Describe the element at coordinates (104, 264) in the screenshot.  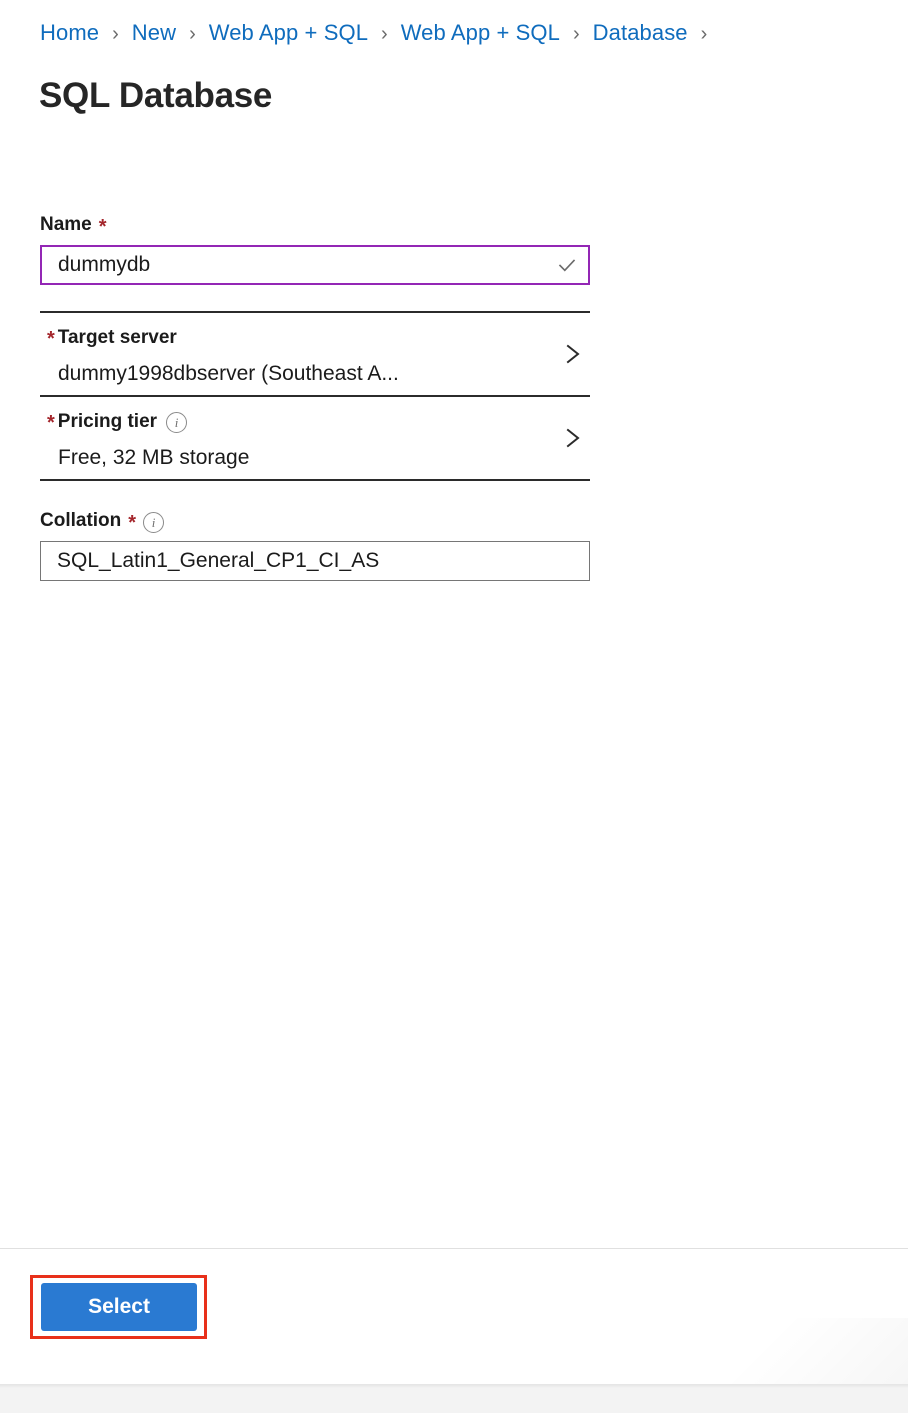
I see `name-input-value: dummydb` at that location.